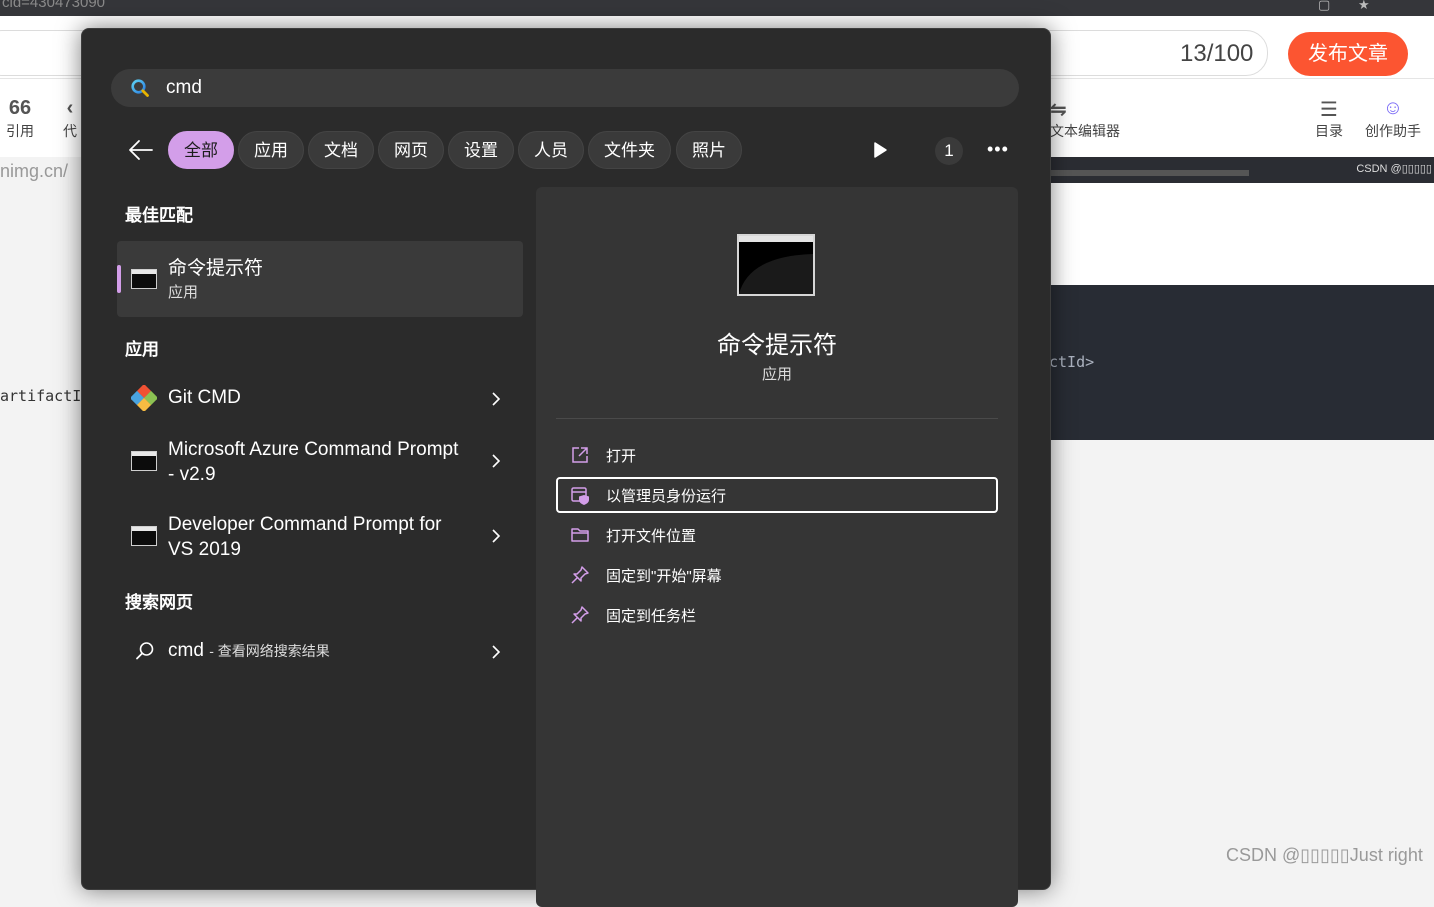 The width and height of the screenshot is (1434, 907). I want to click on preview-strip: CSDN @▯▯▯▯▯, so click(1241, 170).